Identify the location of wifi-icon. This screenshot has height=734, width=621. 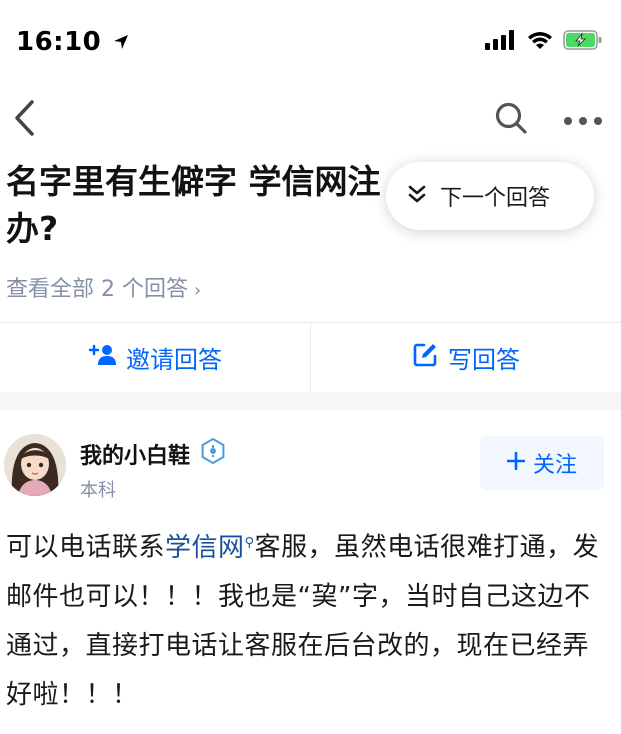
(540, 42).